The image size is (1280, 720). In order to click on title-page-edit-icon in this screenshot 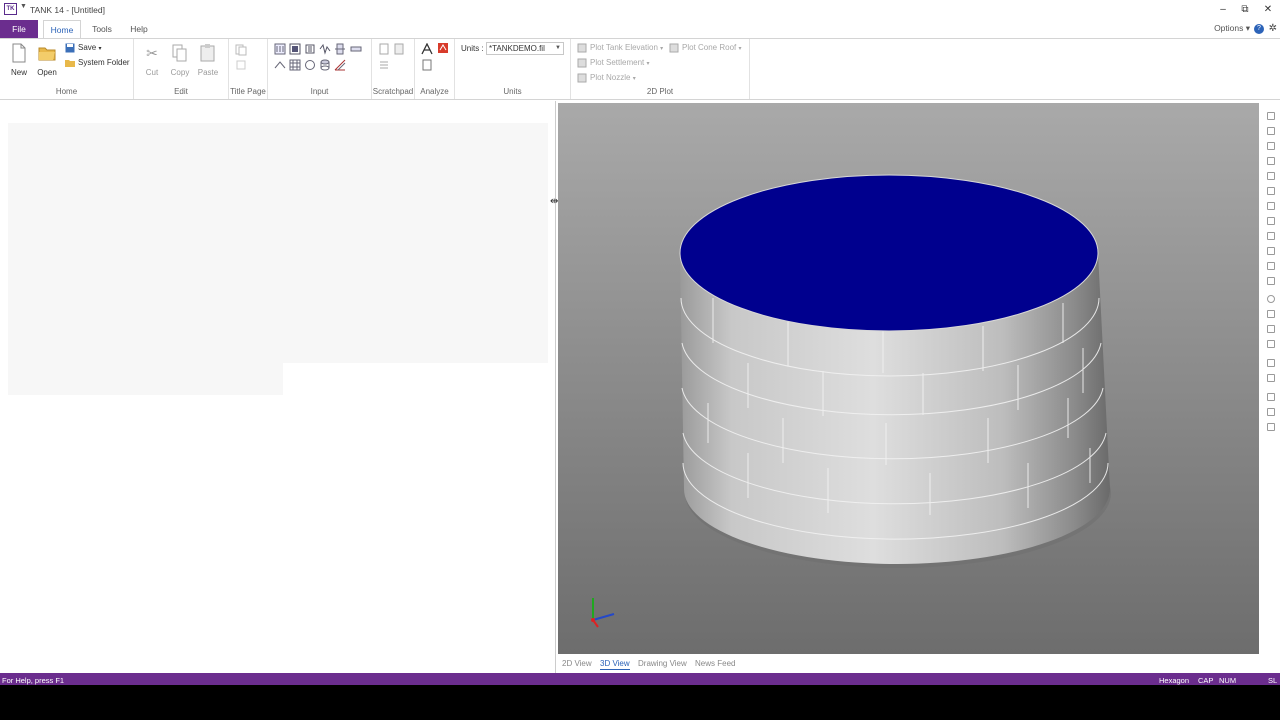, I will do `click(241, 65)`.